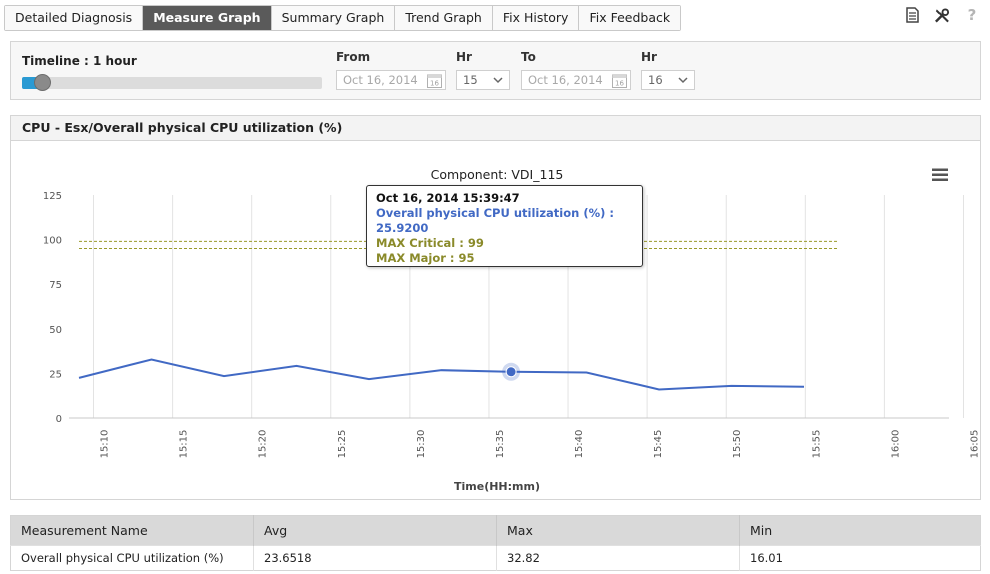 This screenshot has width=990, height=574. What do you see at coordinates (464, 57) in the screenshot?
I see `from-hr-label: Hr` at bounding box center [464, 57].